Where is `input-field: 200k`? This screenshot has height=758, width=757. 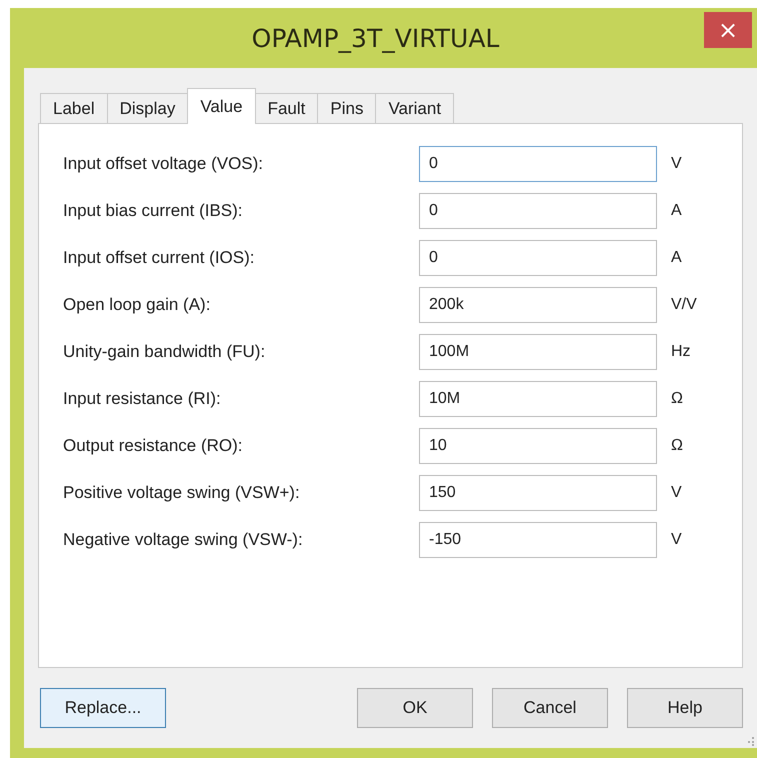
input-field: 200k is located at coordinates (538, 305).